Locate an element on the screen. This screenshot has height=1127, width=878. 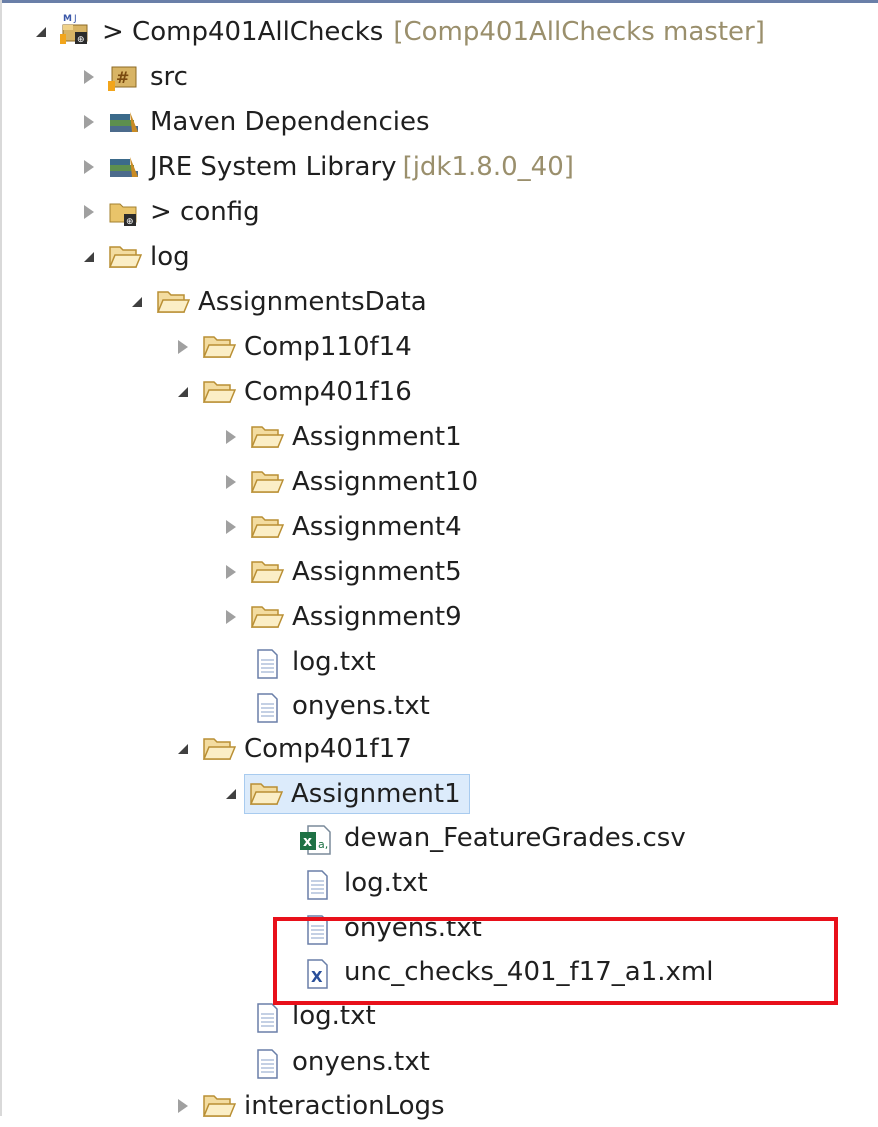
tree-item-label: Comp401f17 is located at coordinates (328, 749).